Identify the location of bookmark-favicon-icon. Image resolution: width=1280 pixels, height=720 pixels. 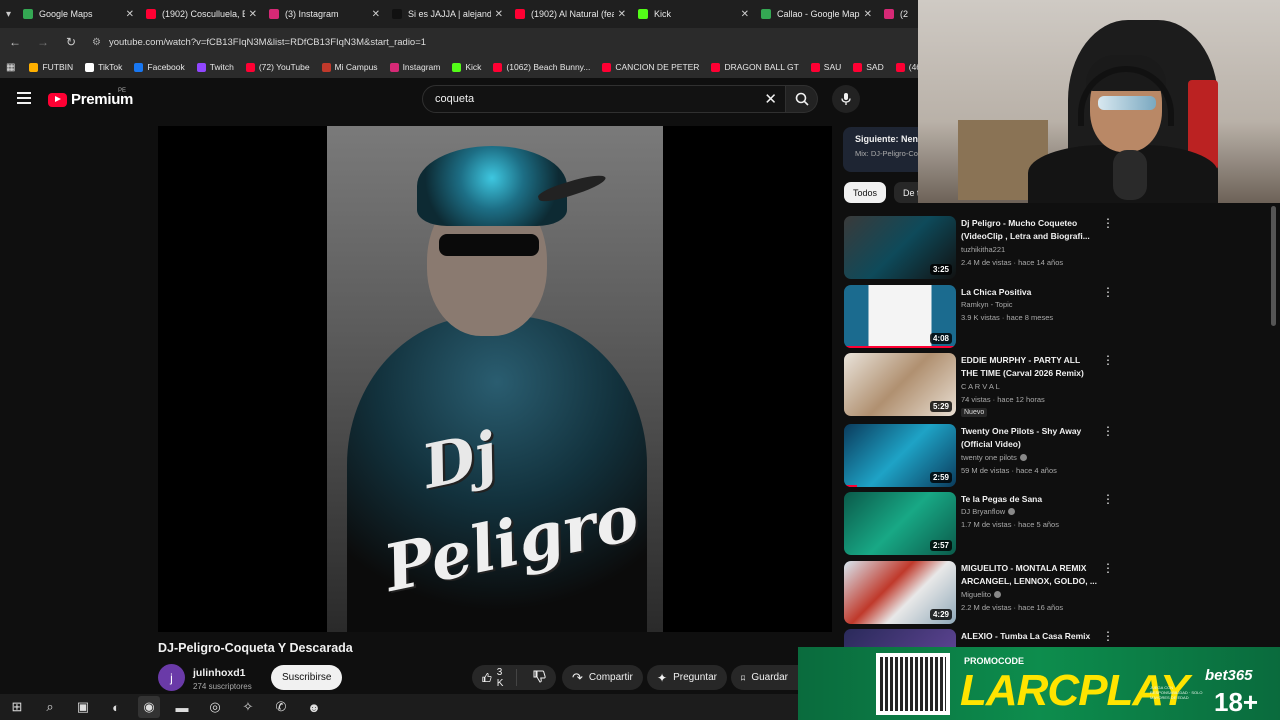
(900, 67).